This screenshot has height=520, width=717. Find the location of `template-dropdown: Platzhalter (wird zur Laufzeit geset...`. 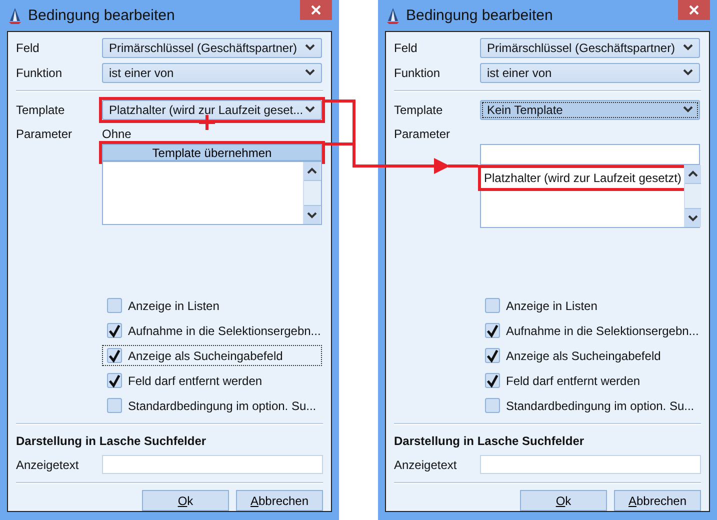

template-dropdown: Platzhalter (wird zur Laufzeit geset... is located at coordinates (212, 110).